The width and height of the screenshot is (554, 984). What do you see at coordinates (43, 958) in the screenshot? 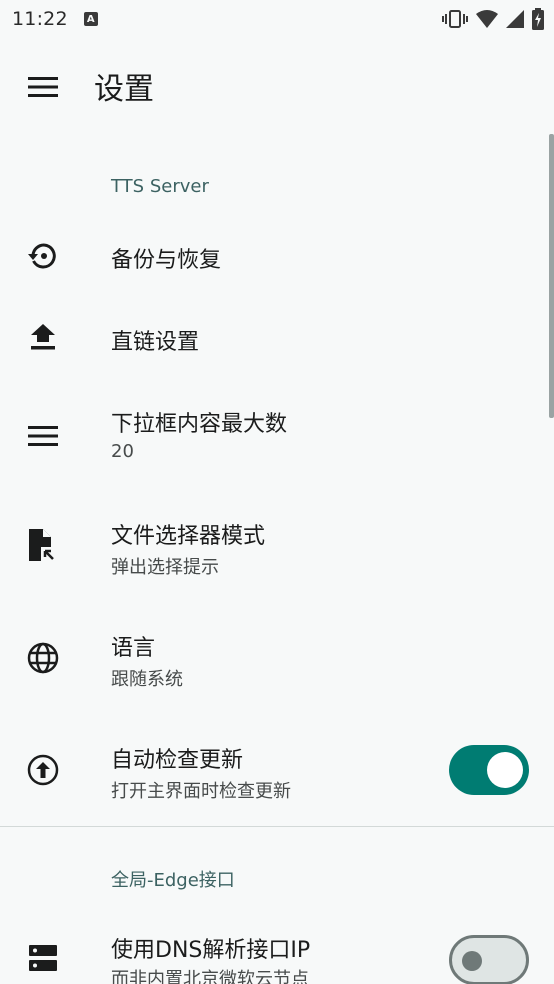
I see `dns-server-icon` at bounding box center [43, 958].